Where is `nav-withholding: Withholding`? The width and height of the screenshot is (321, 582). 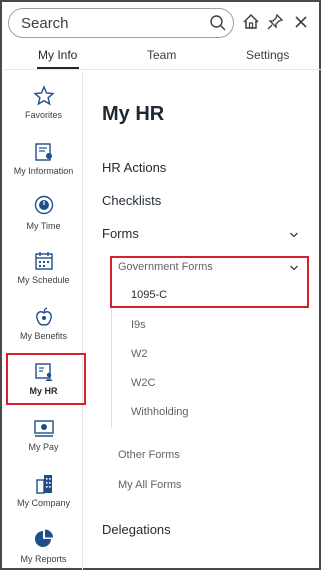
nav-withholding: Withholding is located at coordinates (159, 412).